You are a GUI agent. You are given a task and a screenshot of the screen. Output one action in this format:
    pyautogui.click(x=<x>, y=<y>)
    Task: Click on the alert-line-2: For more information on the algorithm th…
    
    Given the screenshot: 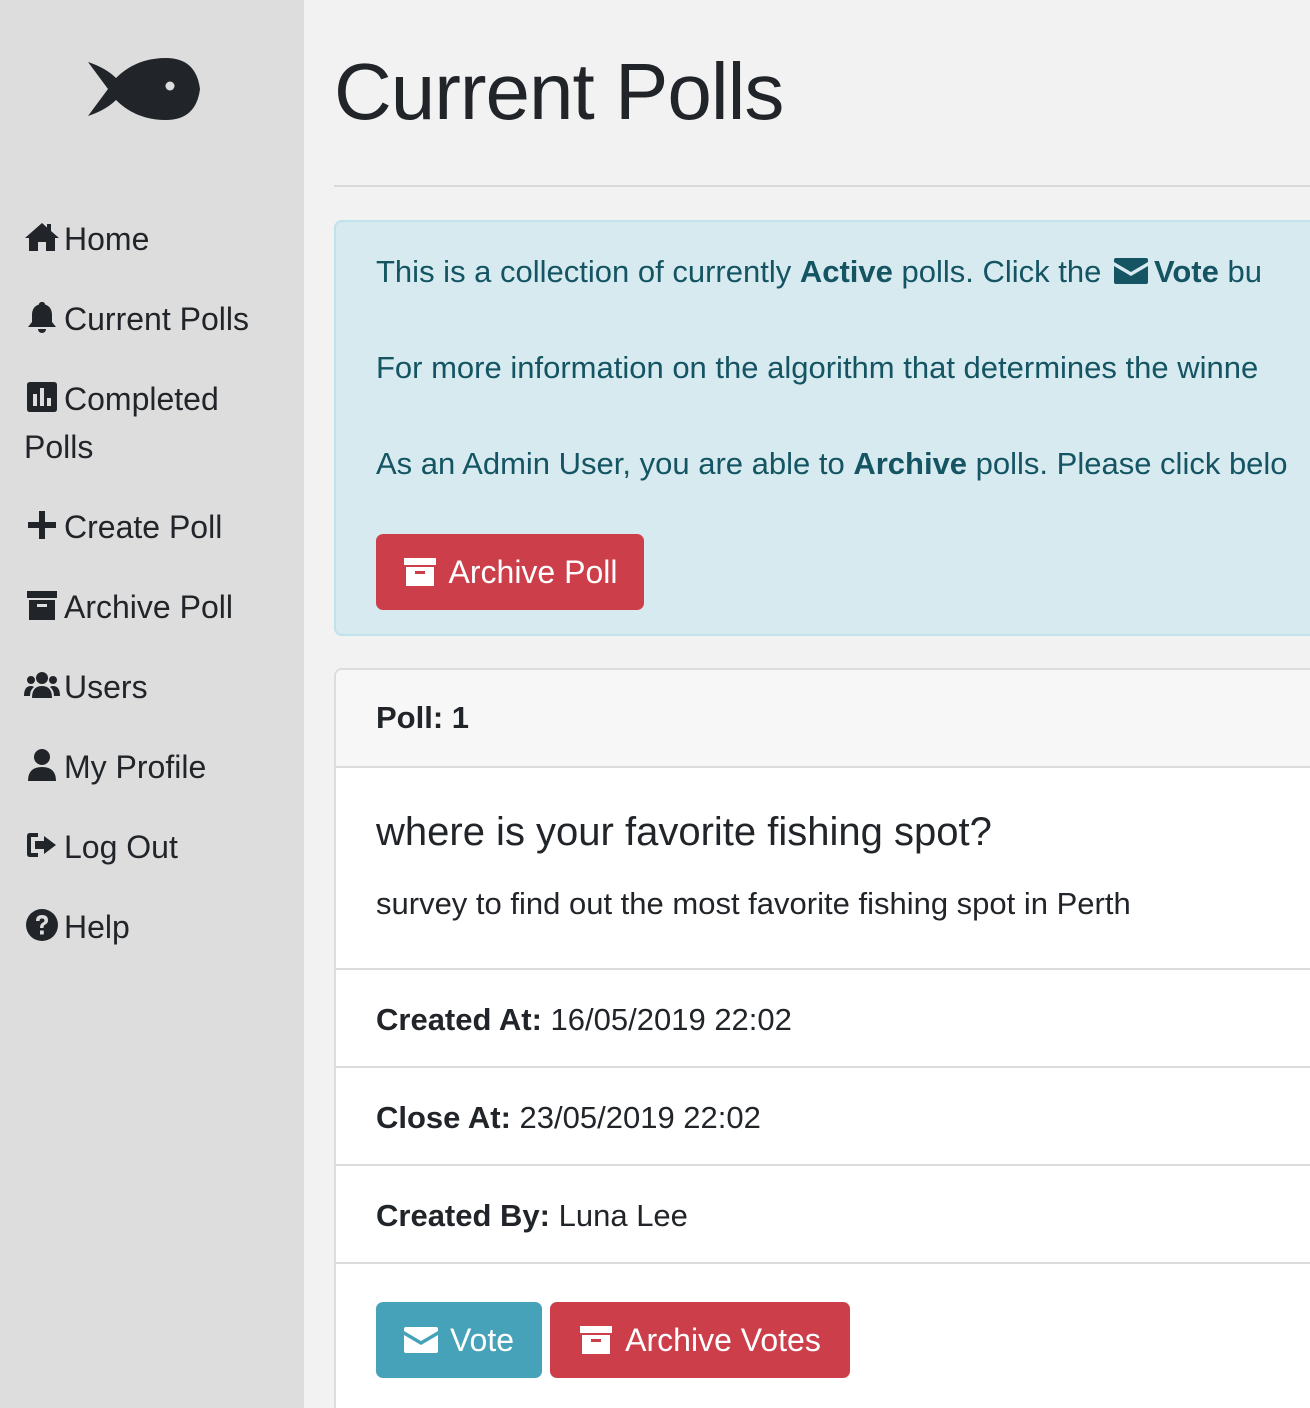 What is the action you would take?
    pyautogui.click(x=817, y=367)
    